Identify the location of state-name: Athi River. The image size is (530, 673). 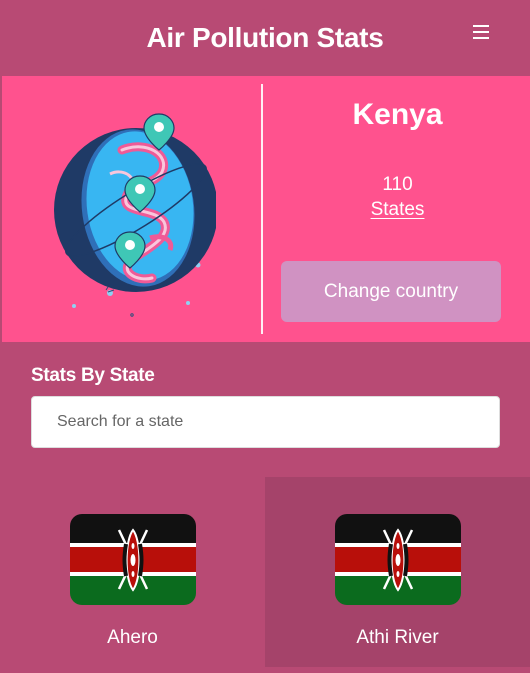
(397, 637).